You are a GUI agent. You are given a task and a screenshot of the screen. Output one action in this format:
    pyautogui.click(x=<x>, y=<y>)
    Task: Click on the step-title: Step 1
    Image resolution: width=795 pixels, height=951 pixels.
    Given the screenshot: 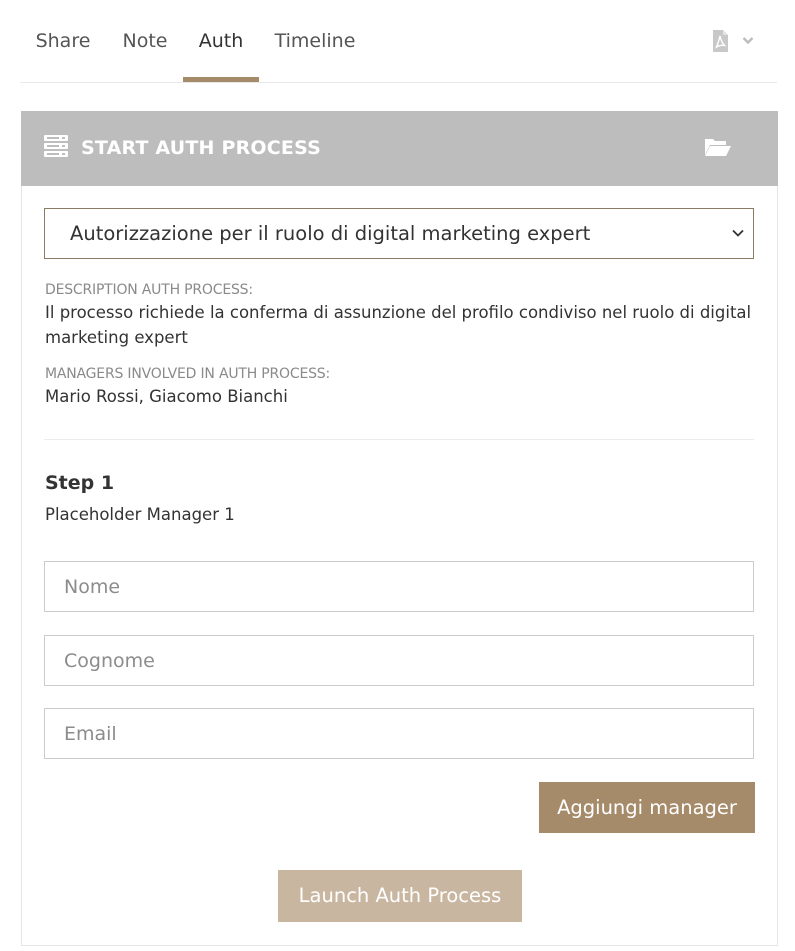 What is the action you would take?
    pyautogui.click(x=80, y=483)
    